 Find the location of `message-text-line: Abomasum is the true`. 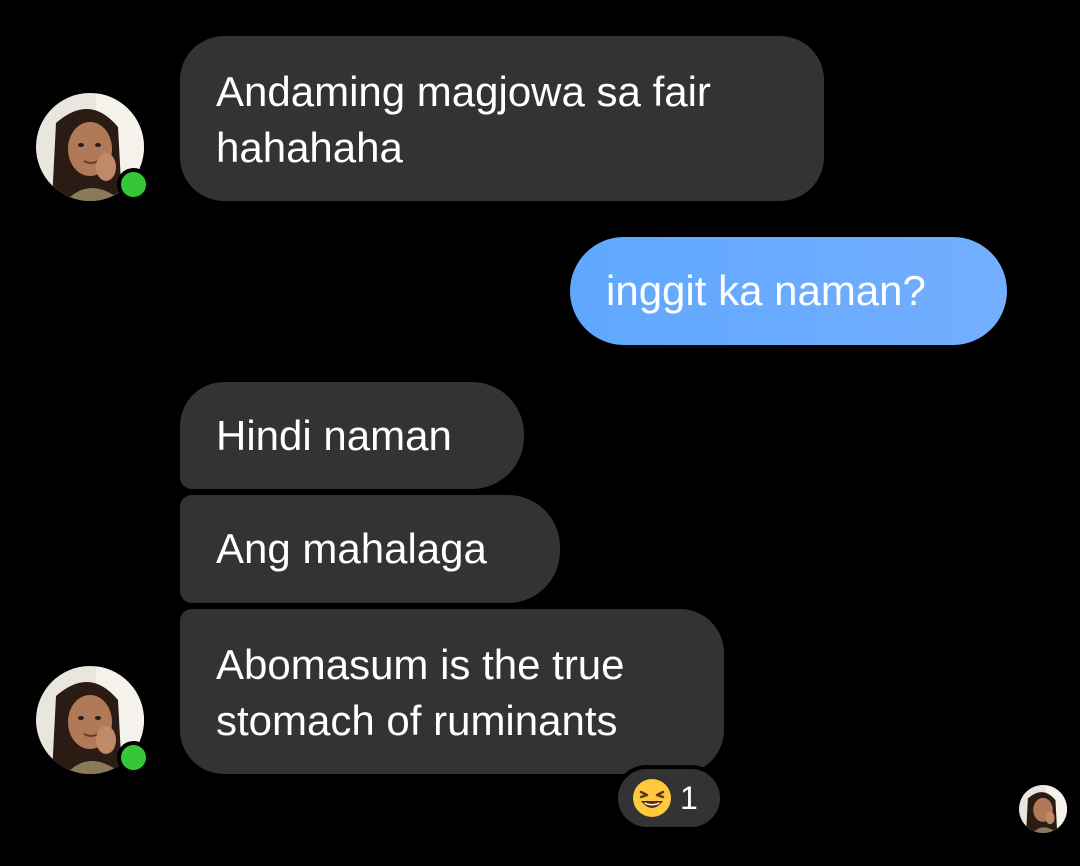

message-text-line: Abomasum is the true is located at coordinates (420, 664).